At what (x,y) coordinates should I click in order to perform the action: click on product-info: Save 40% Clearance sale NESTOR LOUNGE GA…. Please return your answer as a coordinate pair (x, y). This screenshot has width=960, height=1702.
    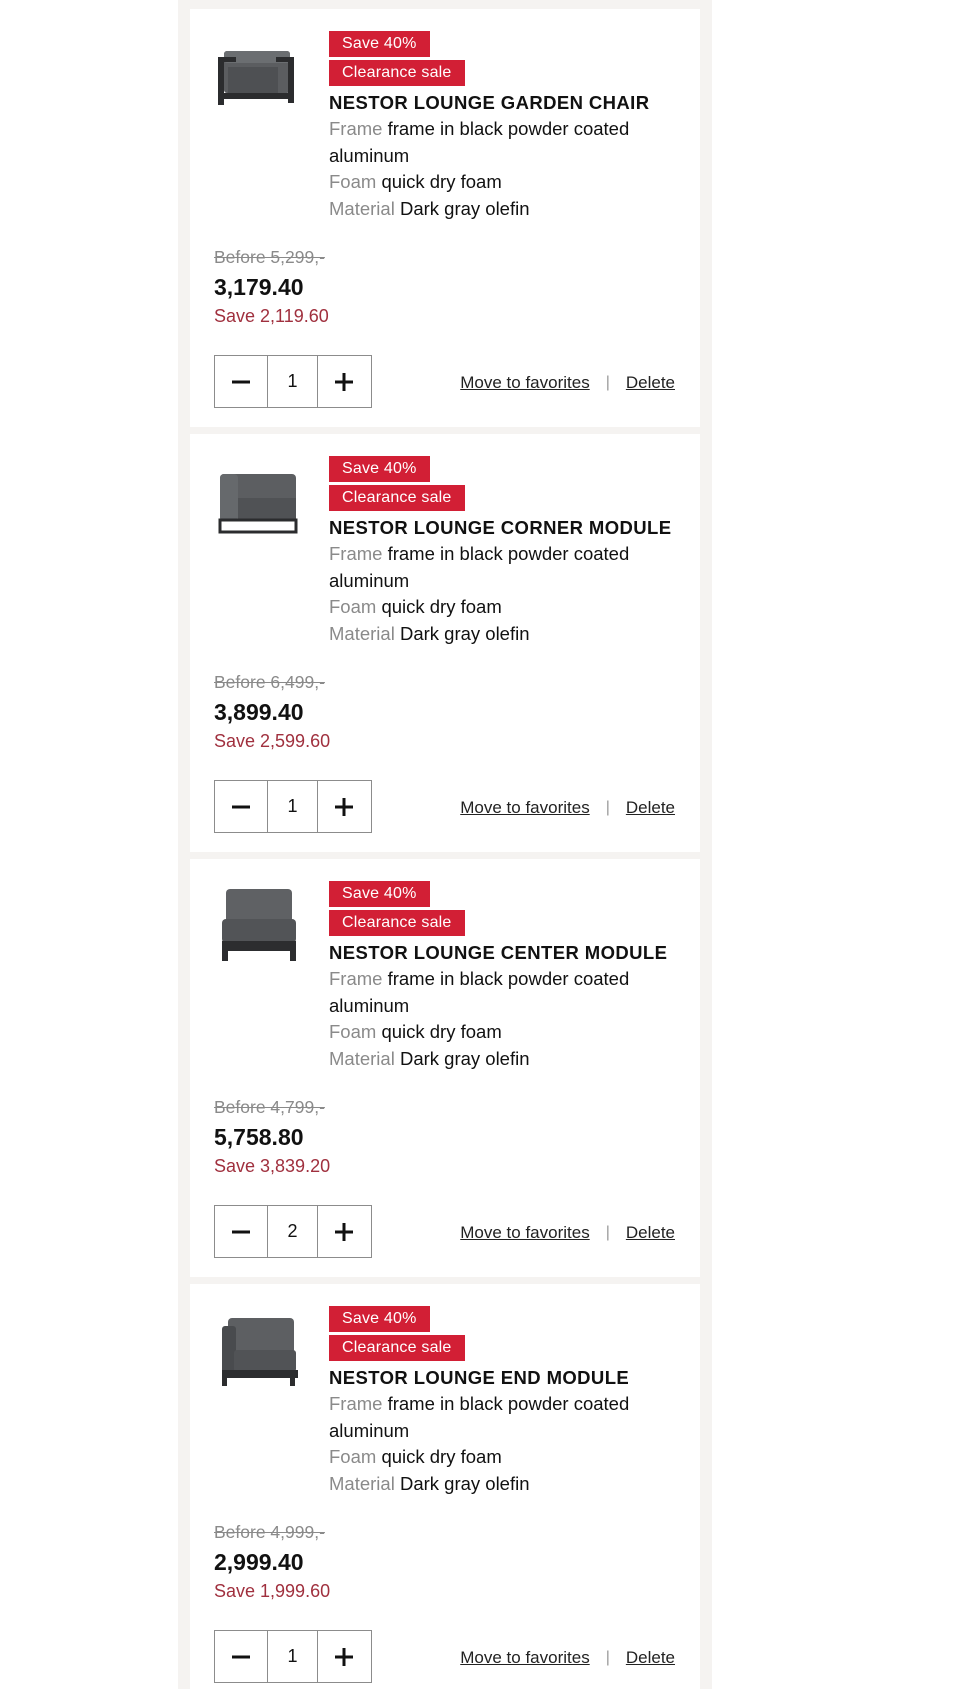
    Looking at the image, I should click on (504, 126).